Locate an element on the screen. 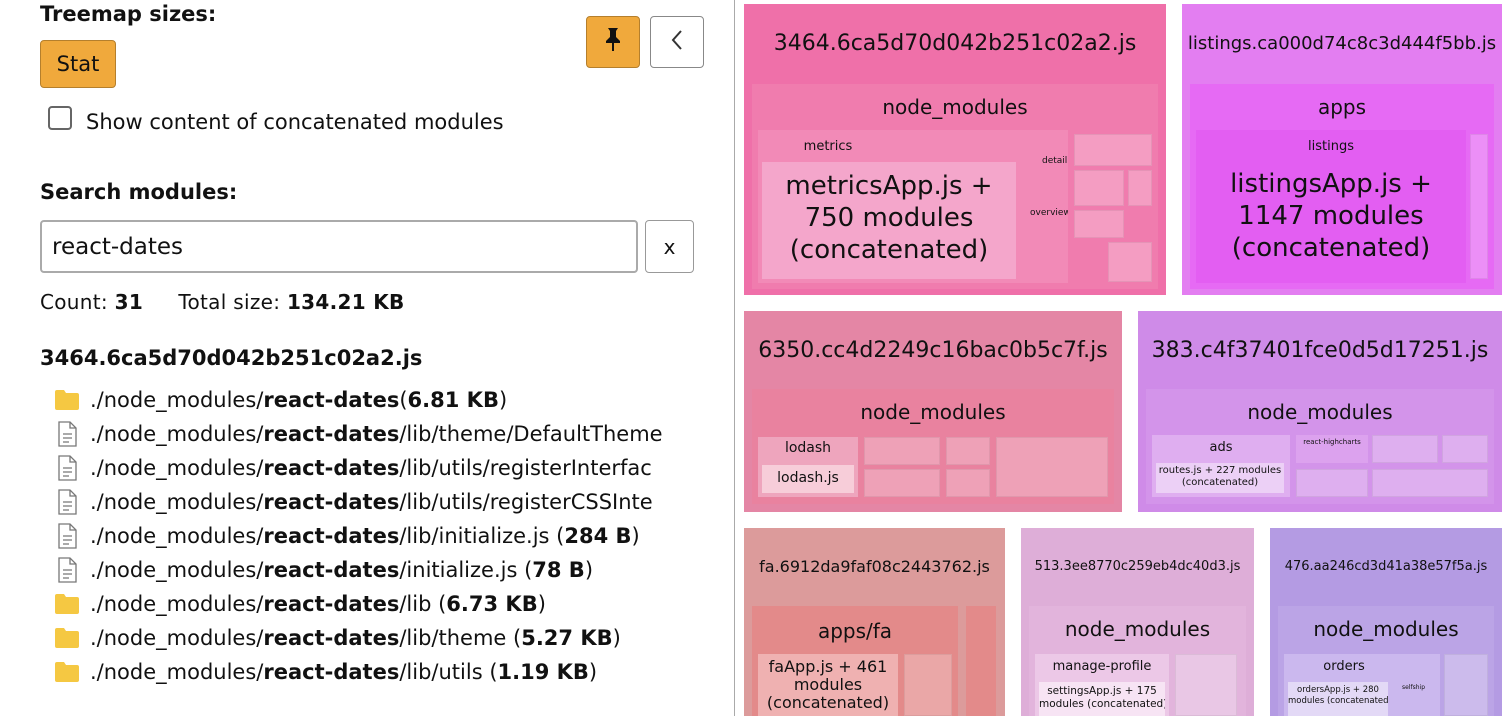 This screenshot has height=716, width=1510. pin-icon is located at coordinates (613, 42).